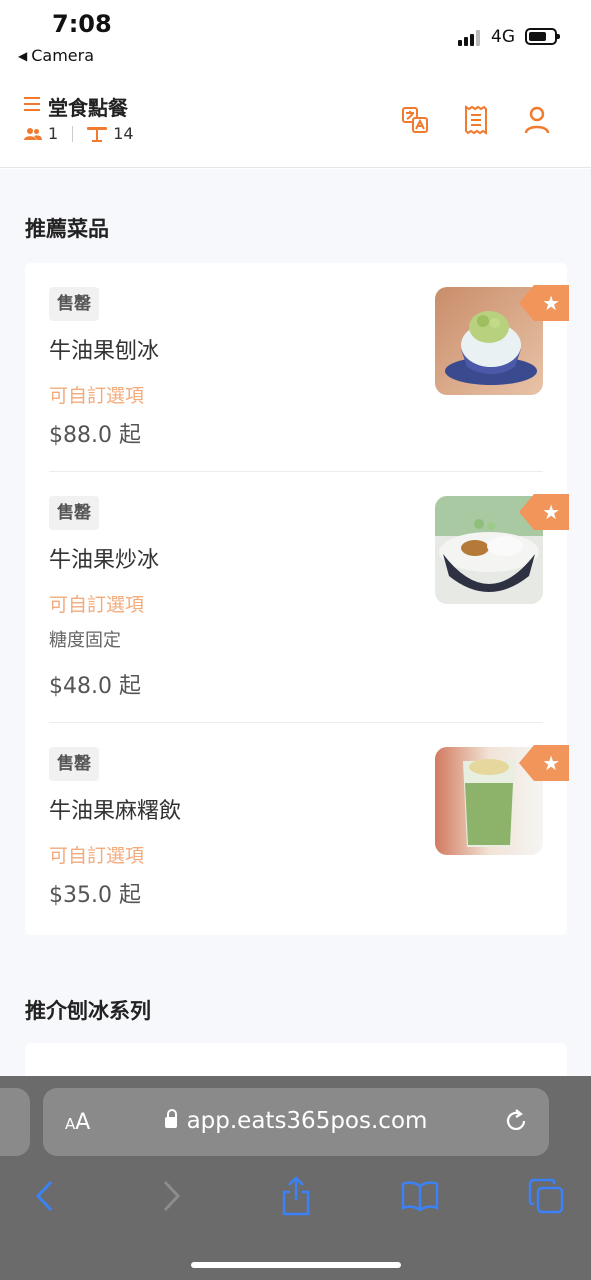 Image resolution: width=591 pixels, height=1280 pixels. I want to click on guests-icon, so click(33, 134).